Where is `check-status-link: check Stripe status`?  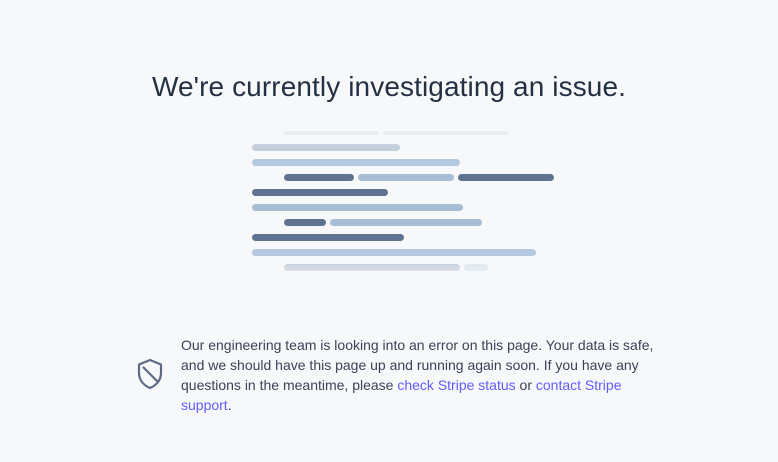 check-status-link: check Stripe status is located at coordinates (456, 385).